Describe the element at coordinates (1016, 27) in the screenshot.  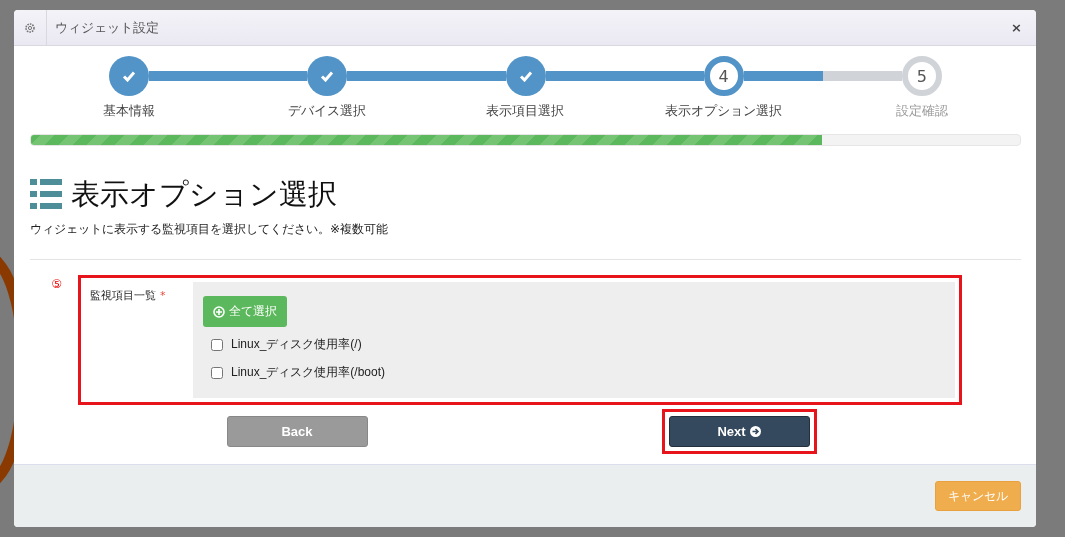
I see `close-button: ×` at that location.